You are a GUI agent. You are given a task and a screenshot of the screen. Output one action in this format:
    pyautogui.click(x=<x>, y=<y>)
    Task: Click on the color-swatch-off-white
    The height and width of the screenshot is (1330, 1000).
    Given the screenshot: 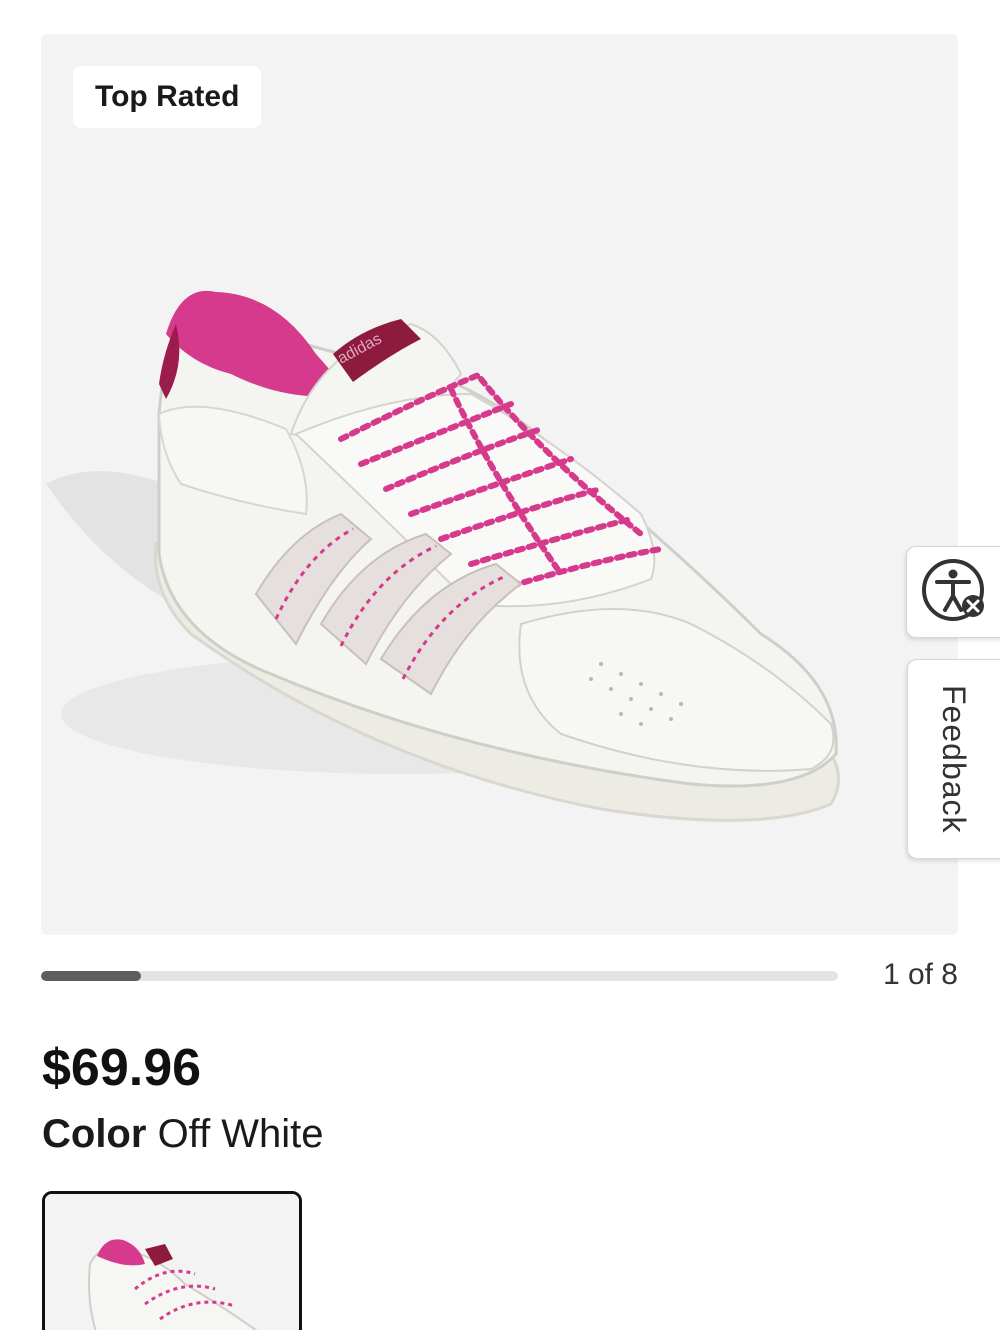 What is the action you would take?
    pyautogui.click(x=172, y=1260)
    